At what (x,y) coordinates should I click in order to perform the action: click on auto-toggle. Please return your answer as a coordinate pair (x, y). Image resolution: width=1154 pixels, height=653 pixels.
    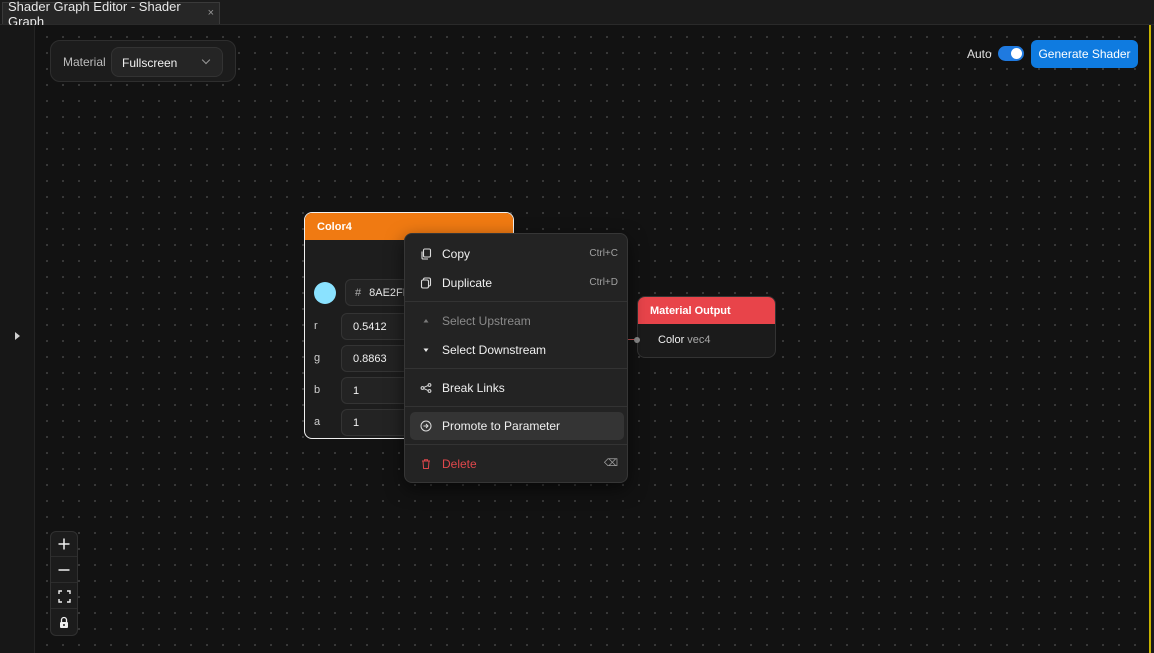
    Looking at the image, I should click on (1011, 53).